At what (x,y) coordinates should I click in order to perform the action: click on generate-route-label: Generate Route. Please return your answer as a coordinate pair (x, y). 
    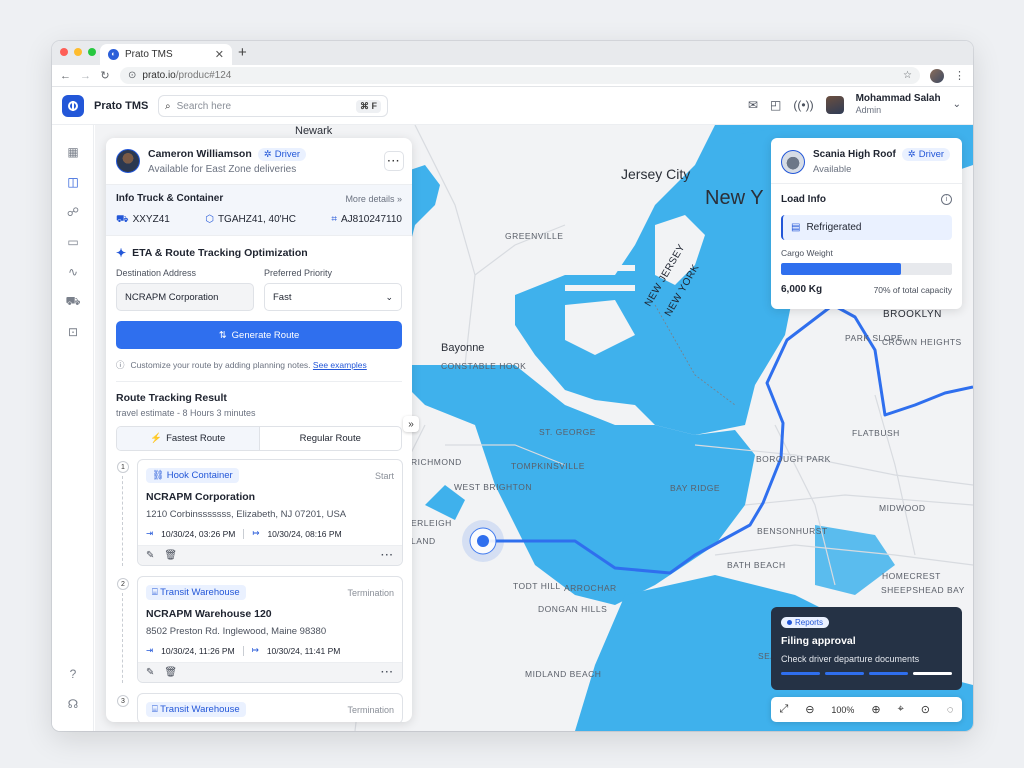
    Looking at the image, I should click on (265, 335).